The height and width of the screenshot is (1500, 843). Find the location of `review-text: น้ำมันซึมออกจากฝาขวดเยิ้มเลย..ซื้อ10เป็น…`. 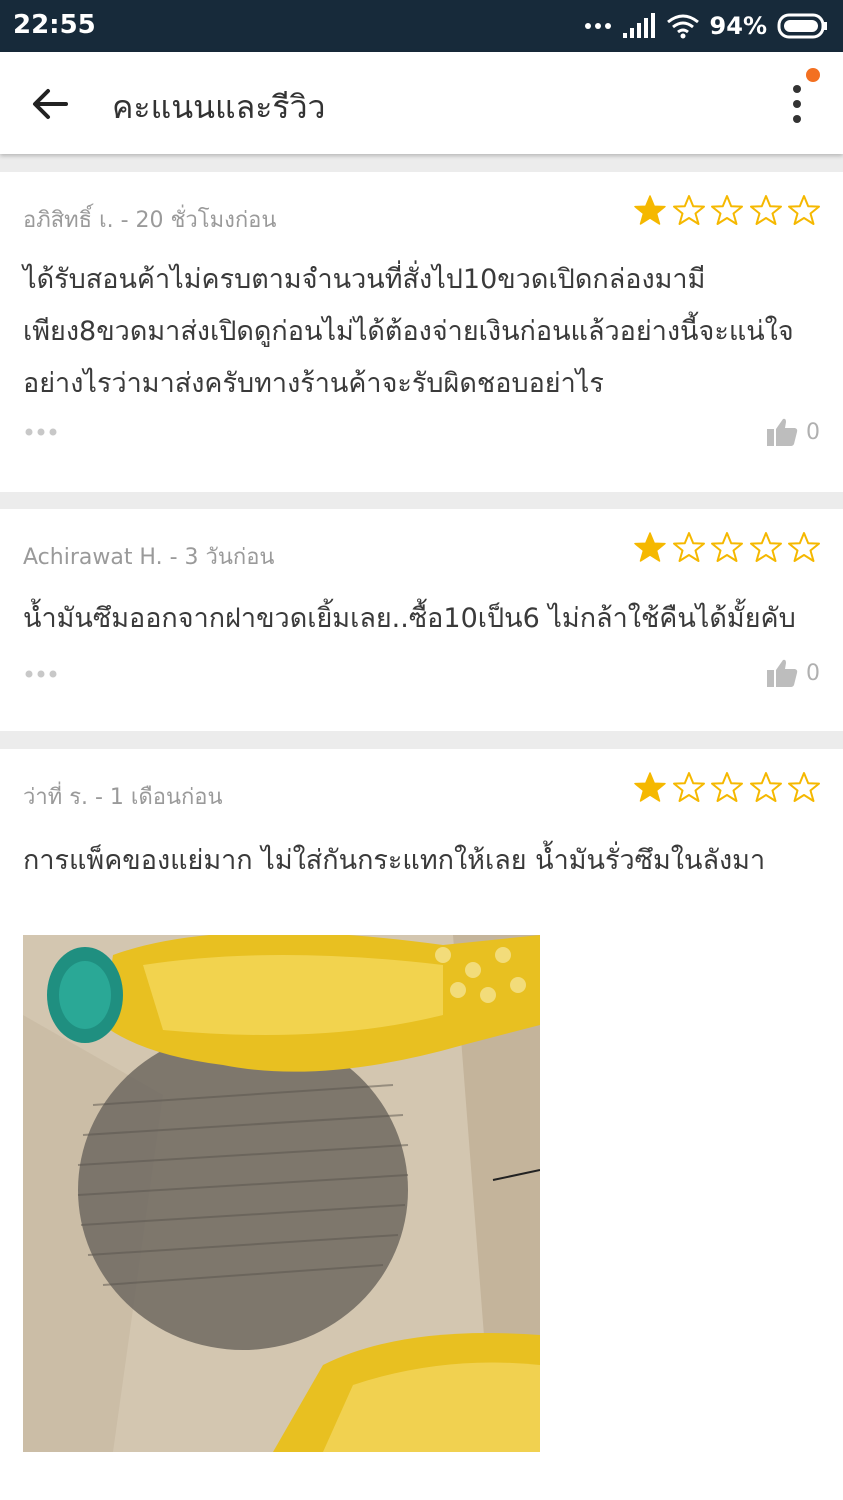

review-text: น้ำมันซึมออกจากฝาขวดเยิ้มเลย..ซื้อ10เป็น… is located at coordinates (409, 618).